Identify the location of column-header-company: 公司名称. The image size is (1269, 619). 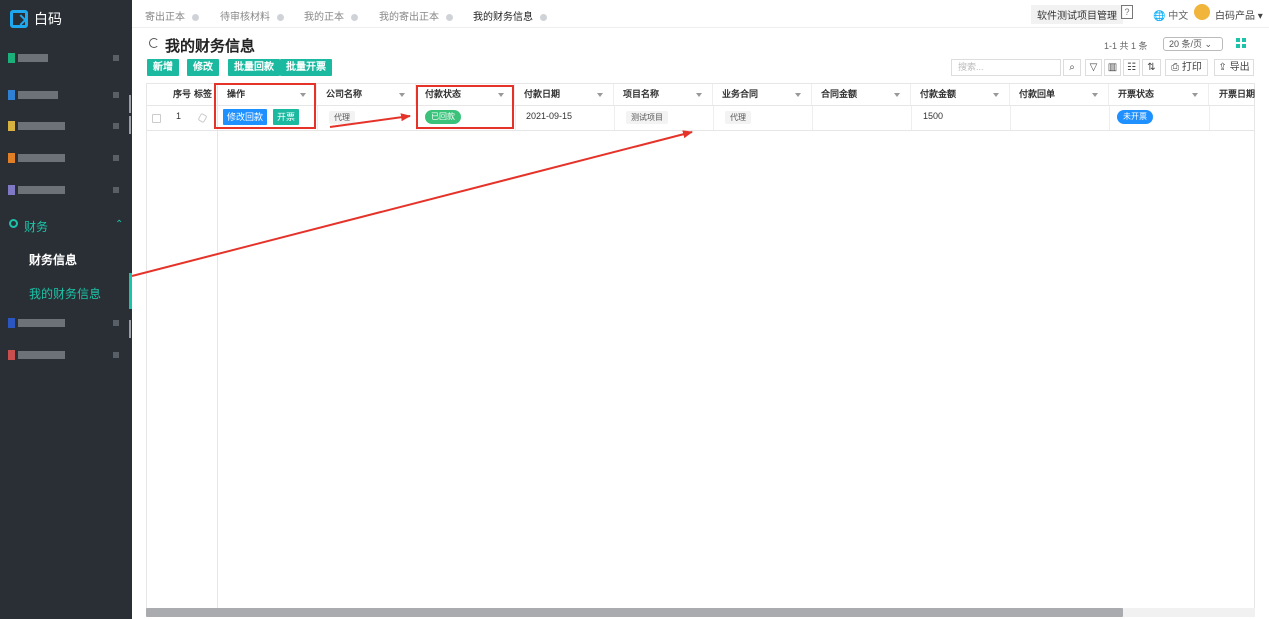
(366, 94).